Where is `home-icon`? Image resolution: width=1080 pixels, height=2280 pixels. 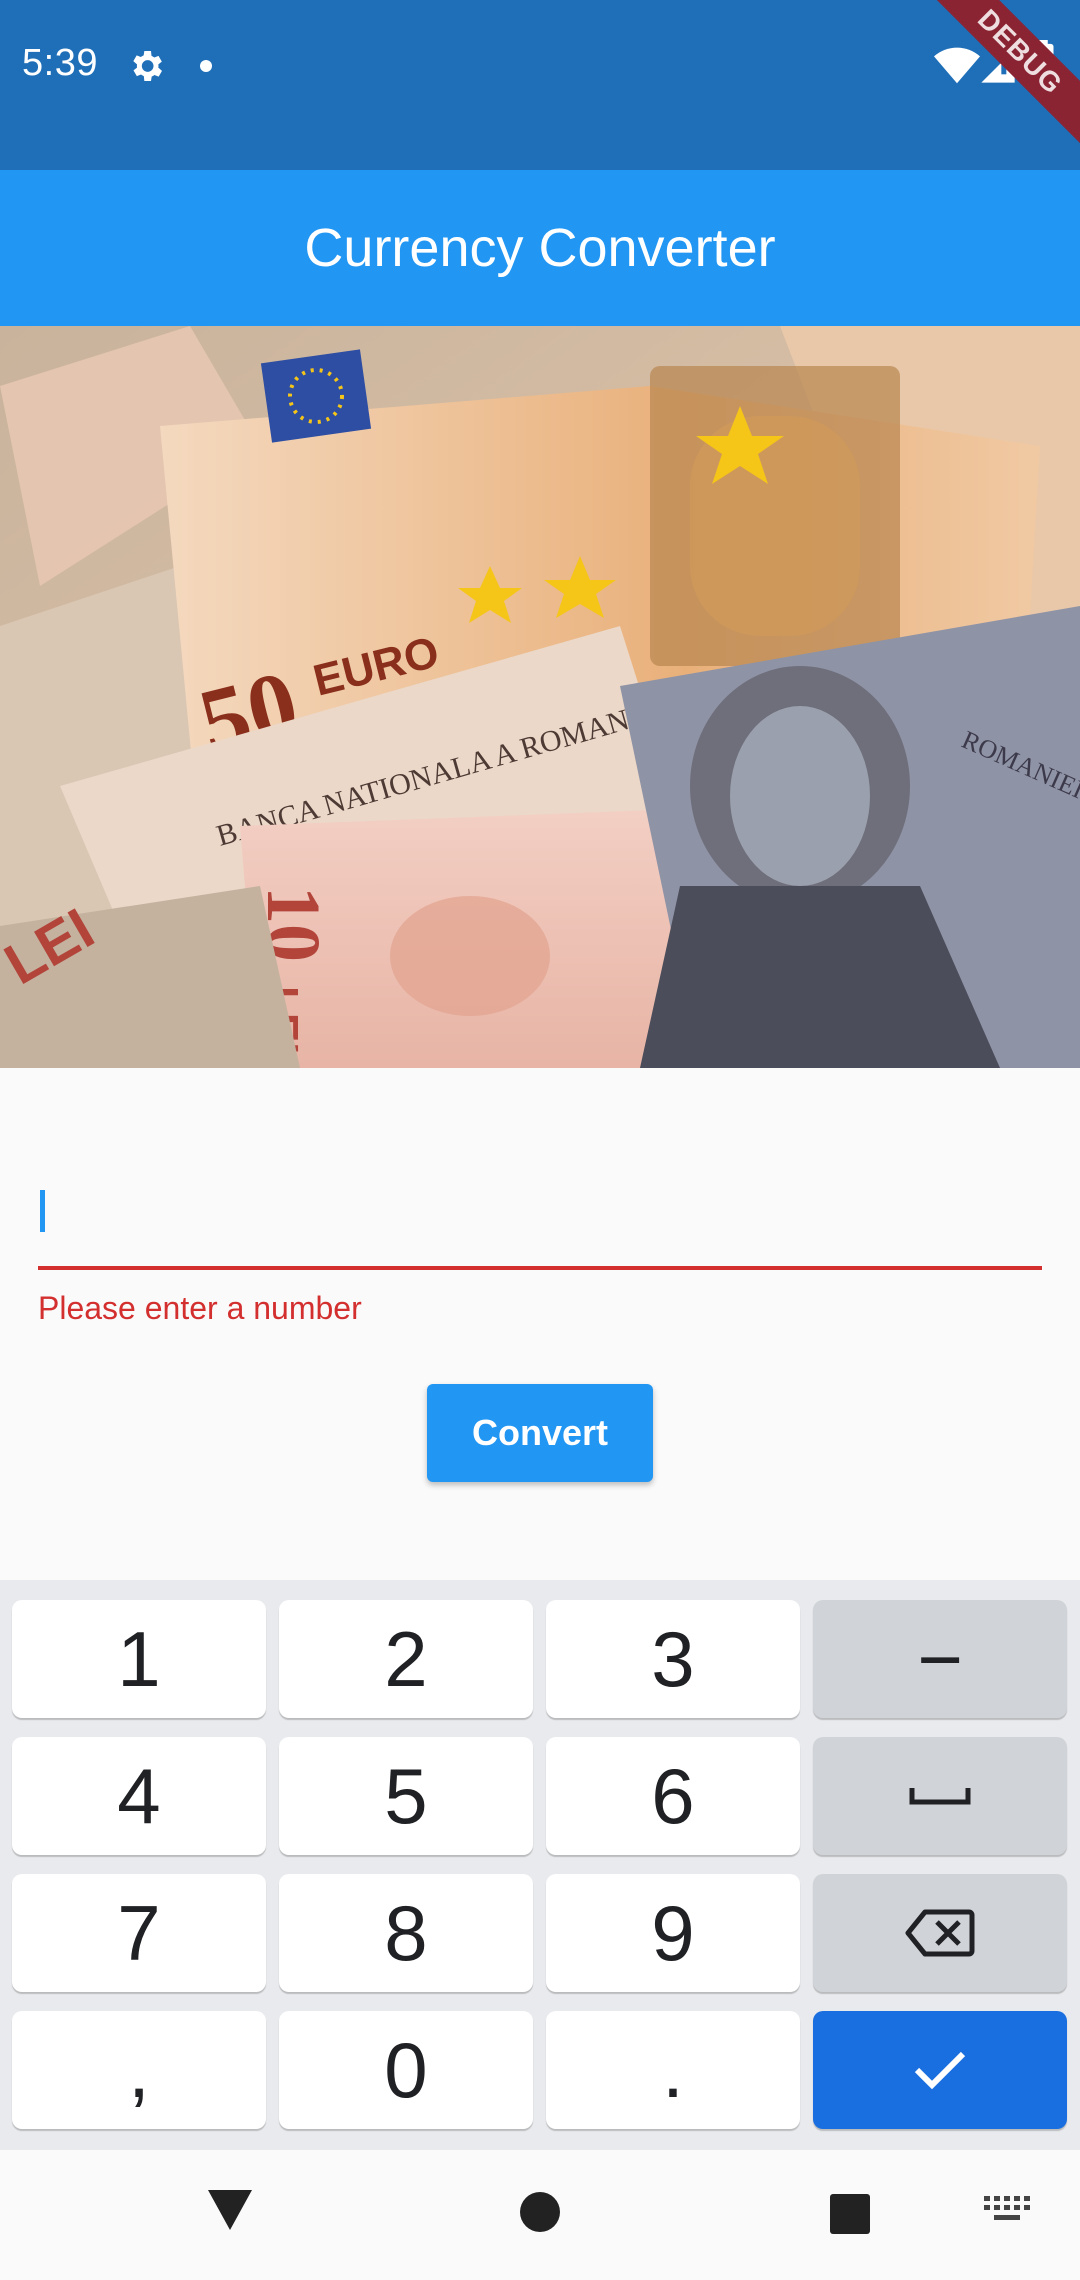
home-icon is located at coordinates (540, 2212).